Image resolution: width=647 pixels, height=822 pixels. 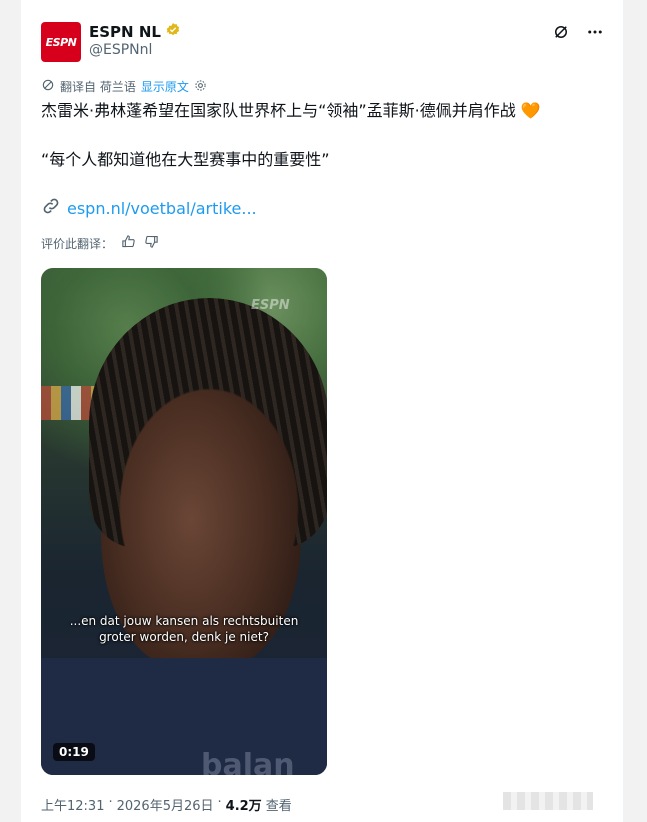 I want to click on video-person-hair, so click(x=208, y=423).